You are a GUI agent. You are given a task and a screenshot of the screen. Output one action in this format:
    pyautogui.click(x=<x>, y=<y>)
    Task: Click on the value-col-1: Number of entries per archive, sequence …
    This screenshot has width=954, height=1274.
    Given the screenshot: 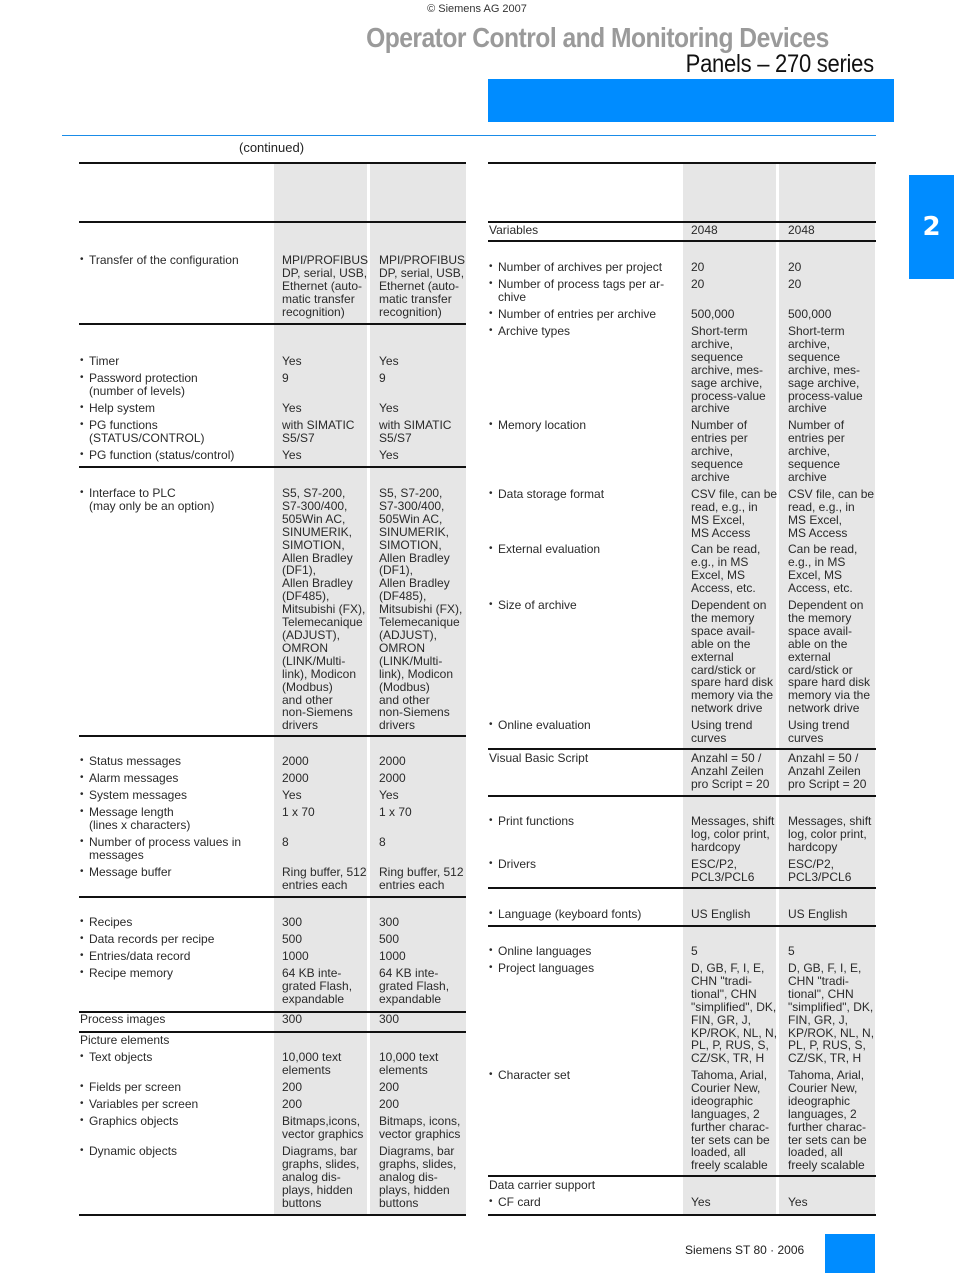 What is the action you would take?
    pyautogui.click(x=719, y=451)
    